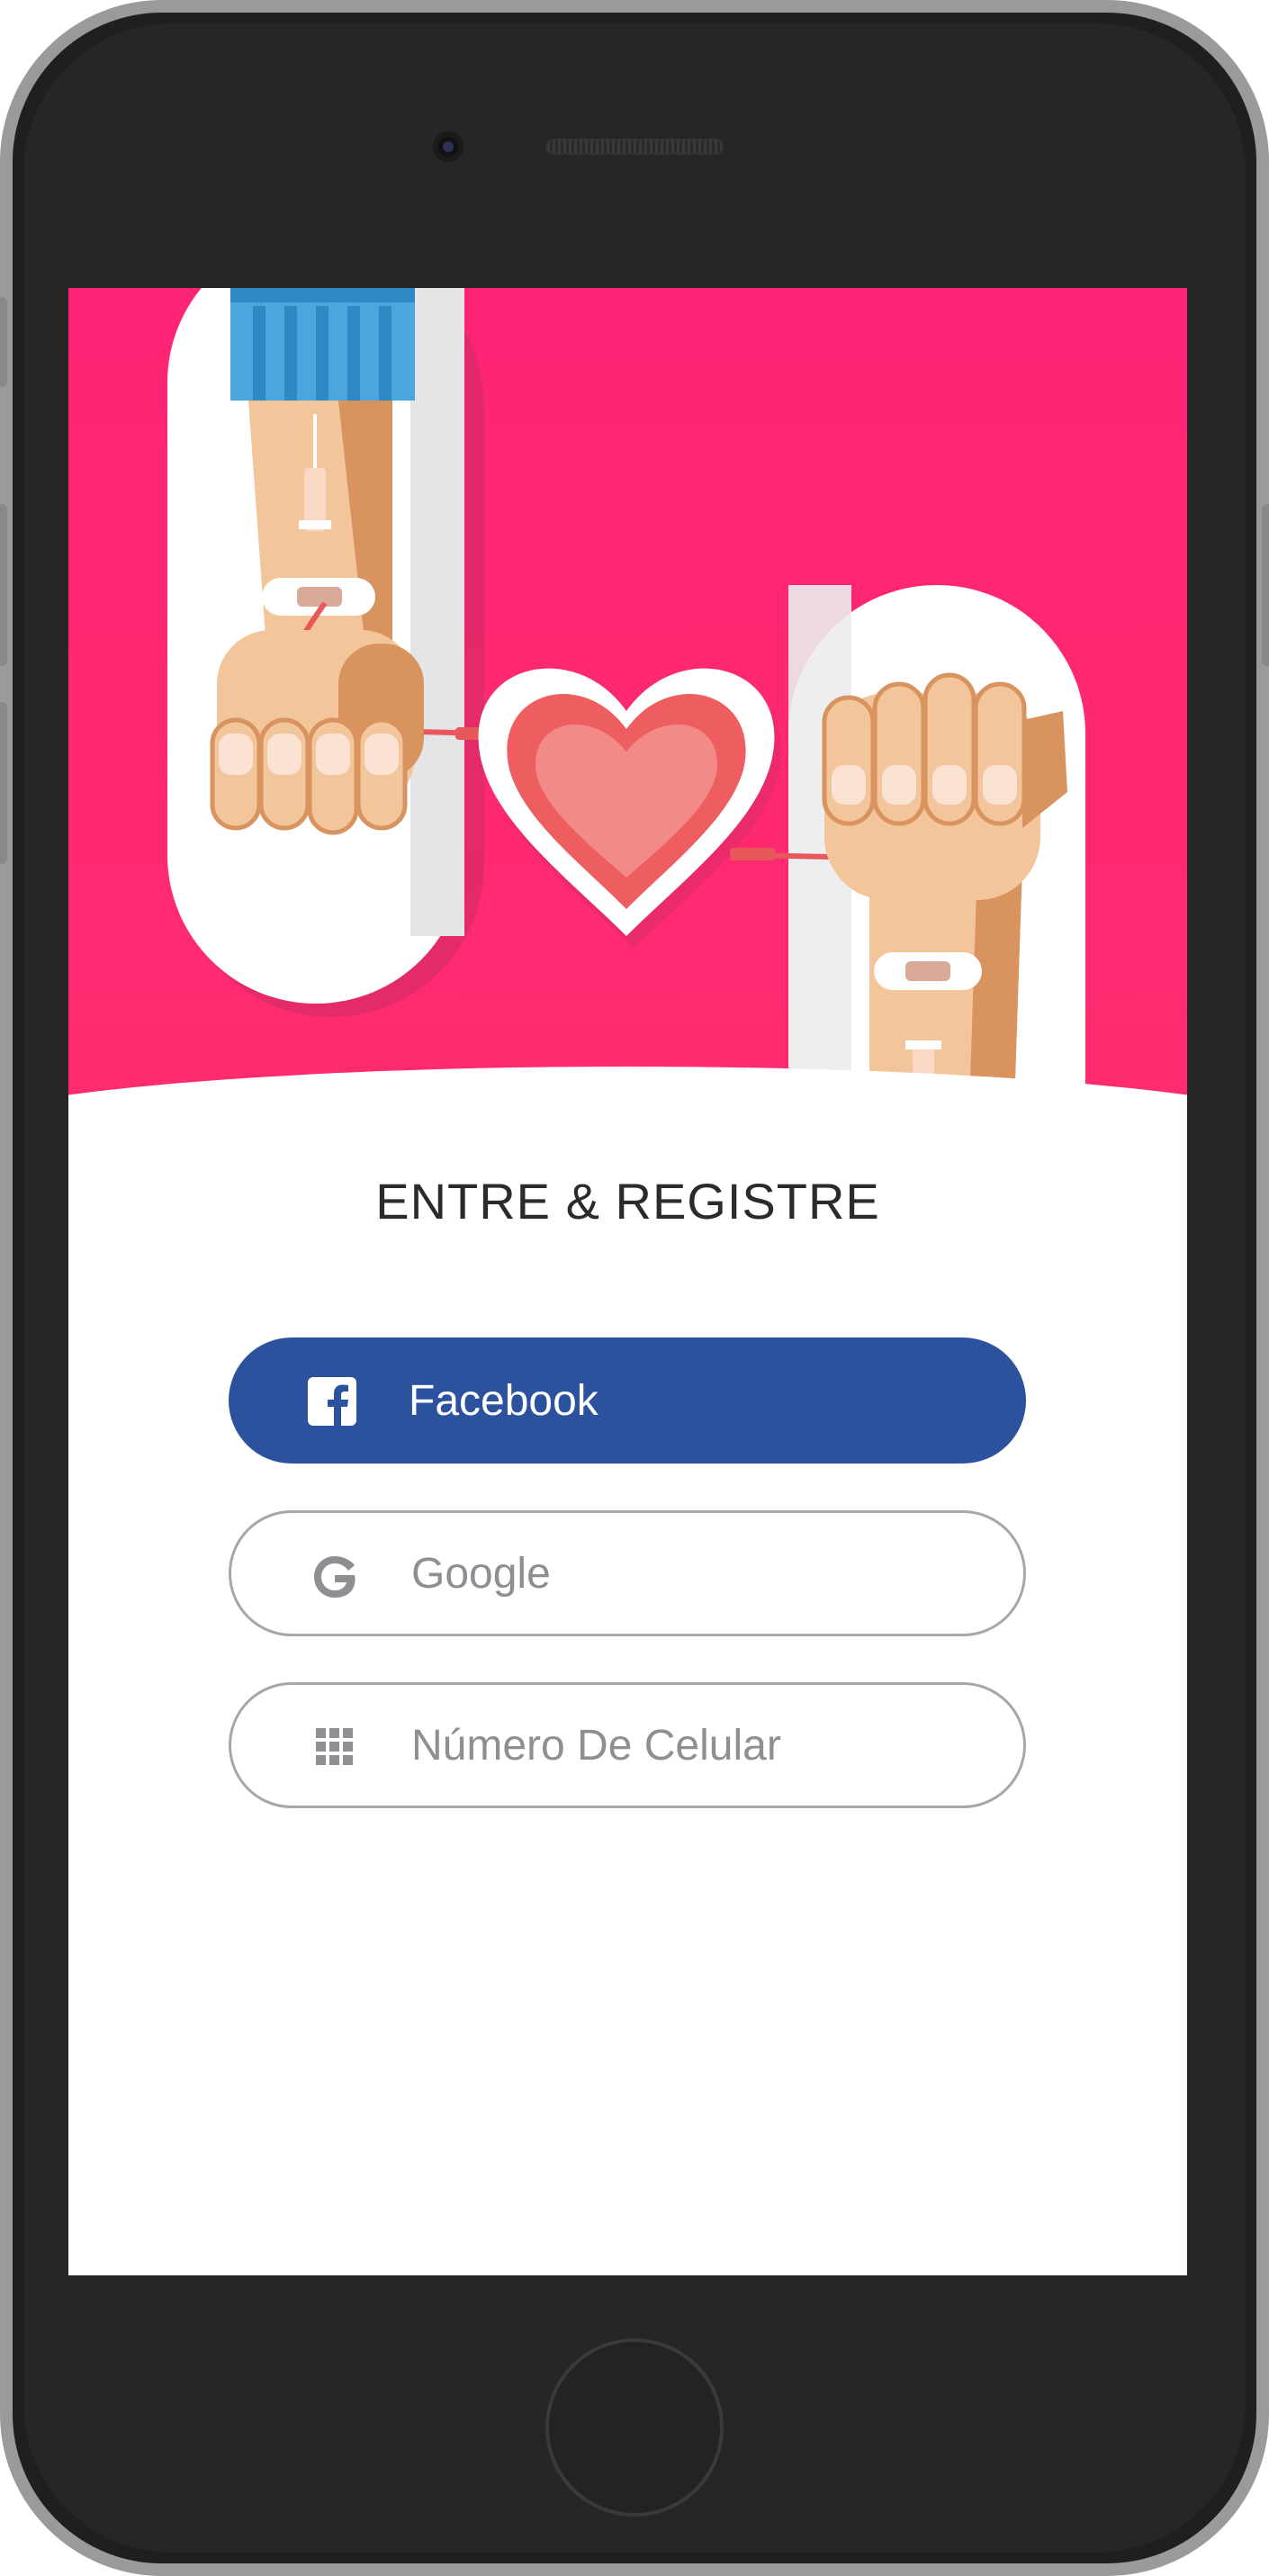 Image resolution: width=1269 pixels, height=2576 pixels. I want to click on phone-number-login-label: Número De Celular, so click(596, 1745).